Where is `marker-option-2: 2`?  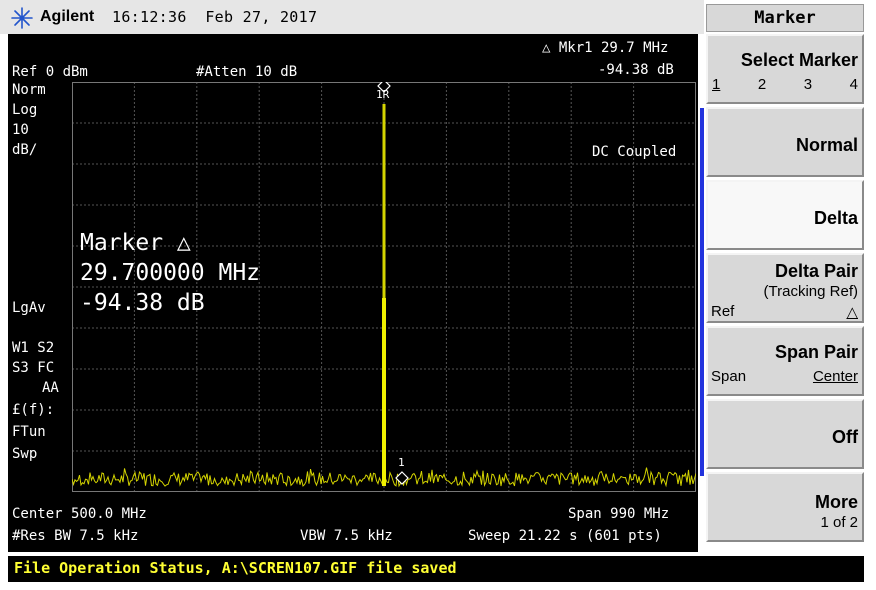 marker-option-2: 2 is located at coordinates (762, 84).